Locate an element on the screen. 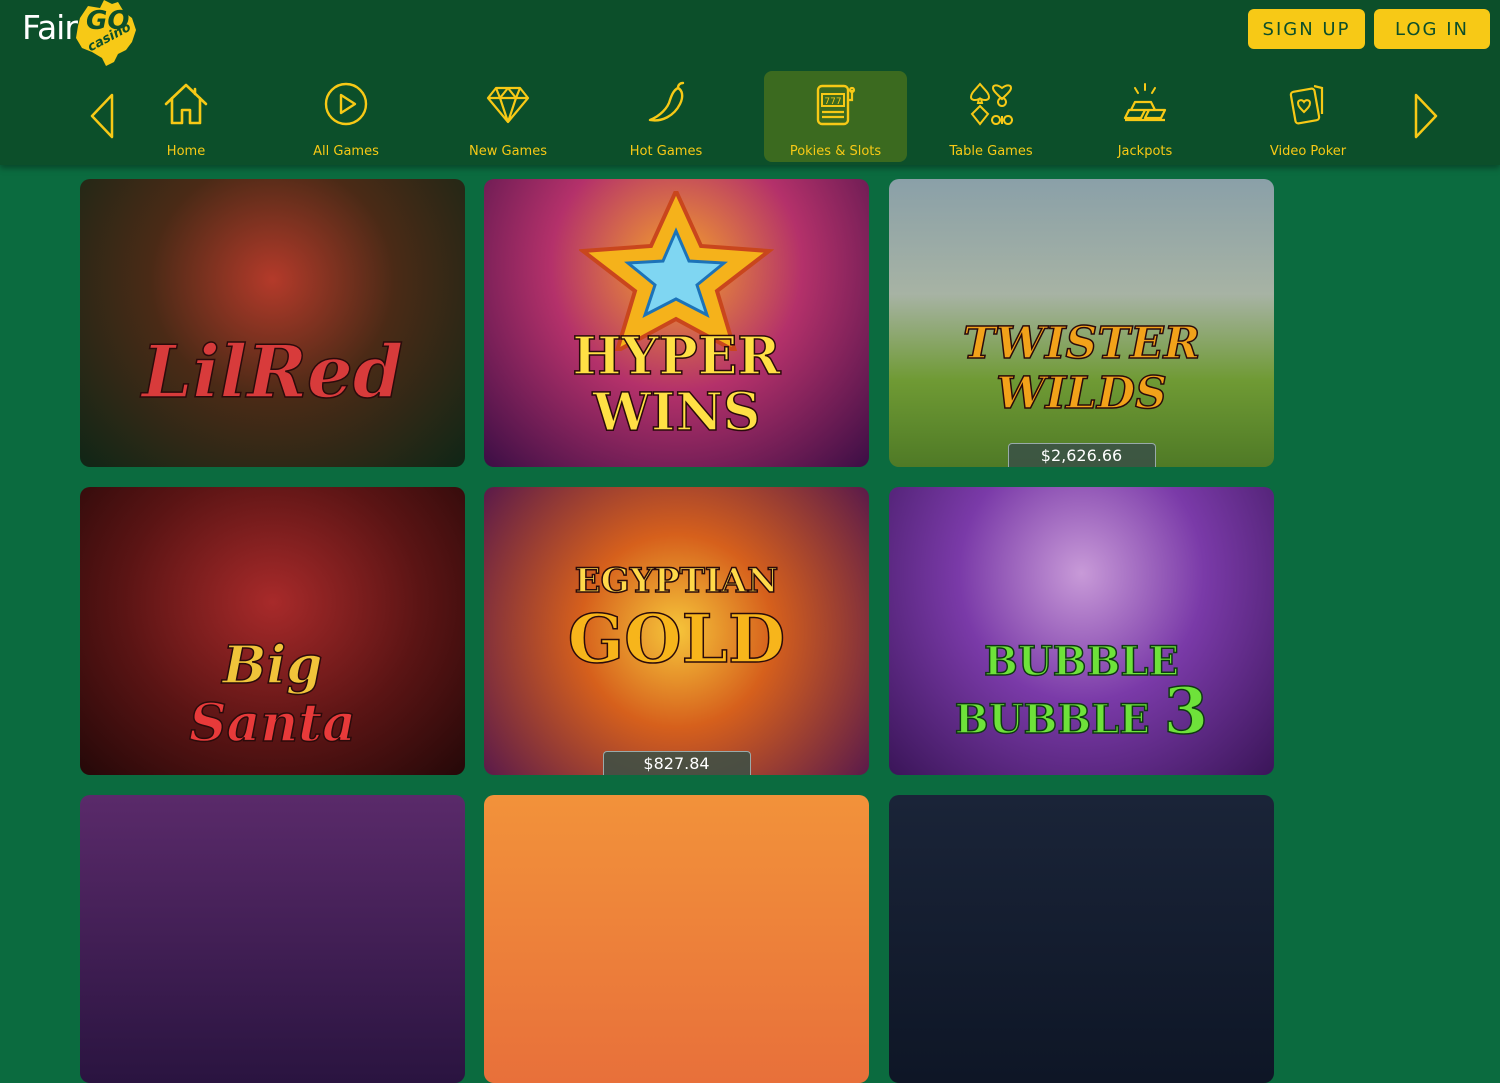 The height and width of the screenshot is (1083, 1500). play-icon is located at coordinates (346, 104).